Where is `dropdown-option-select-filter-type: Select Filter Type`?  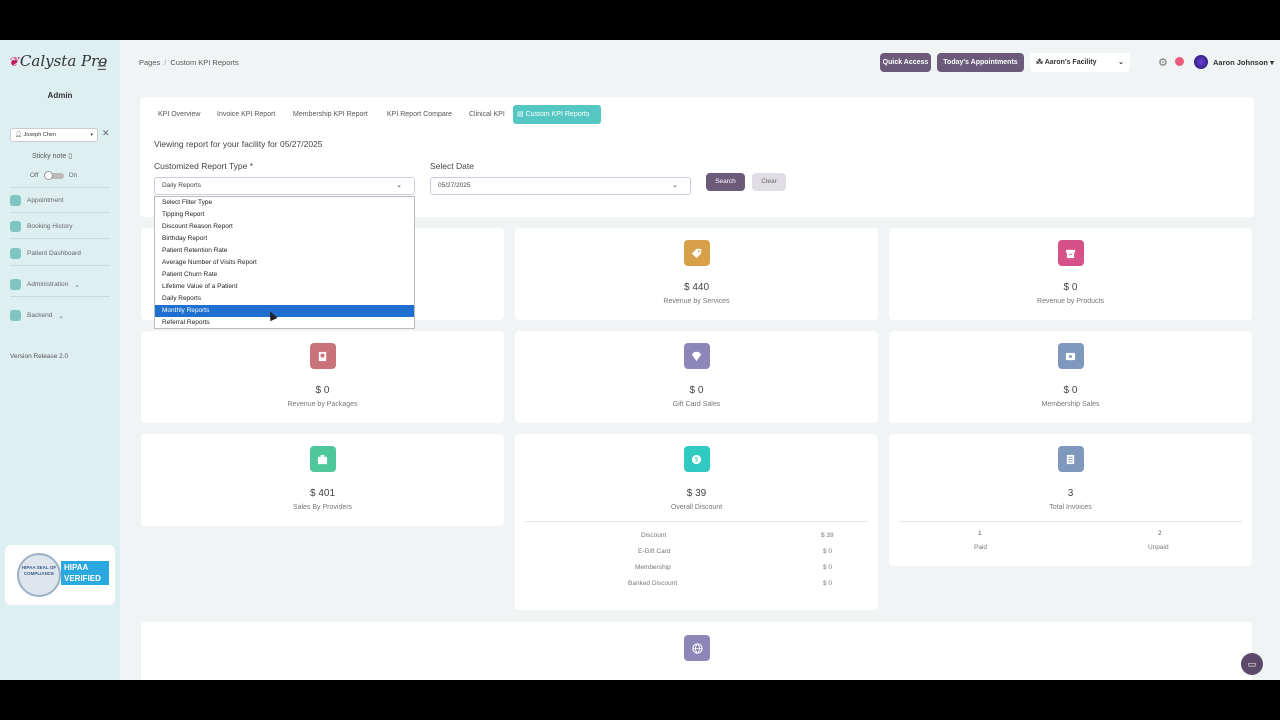
dropdown-option-select-filter-type: Select Filter Type is located at coordinates (284, 203).